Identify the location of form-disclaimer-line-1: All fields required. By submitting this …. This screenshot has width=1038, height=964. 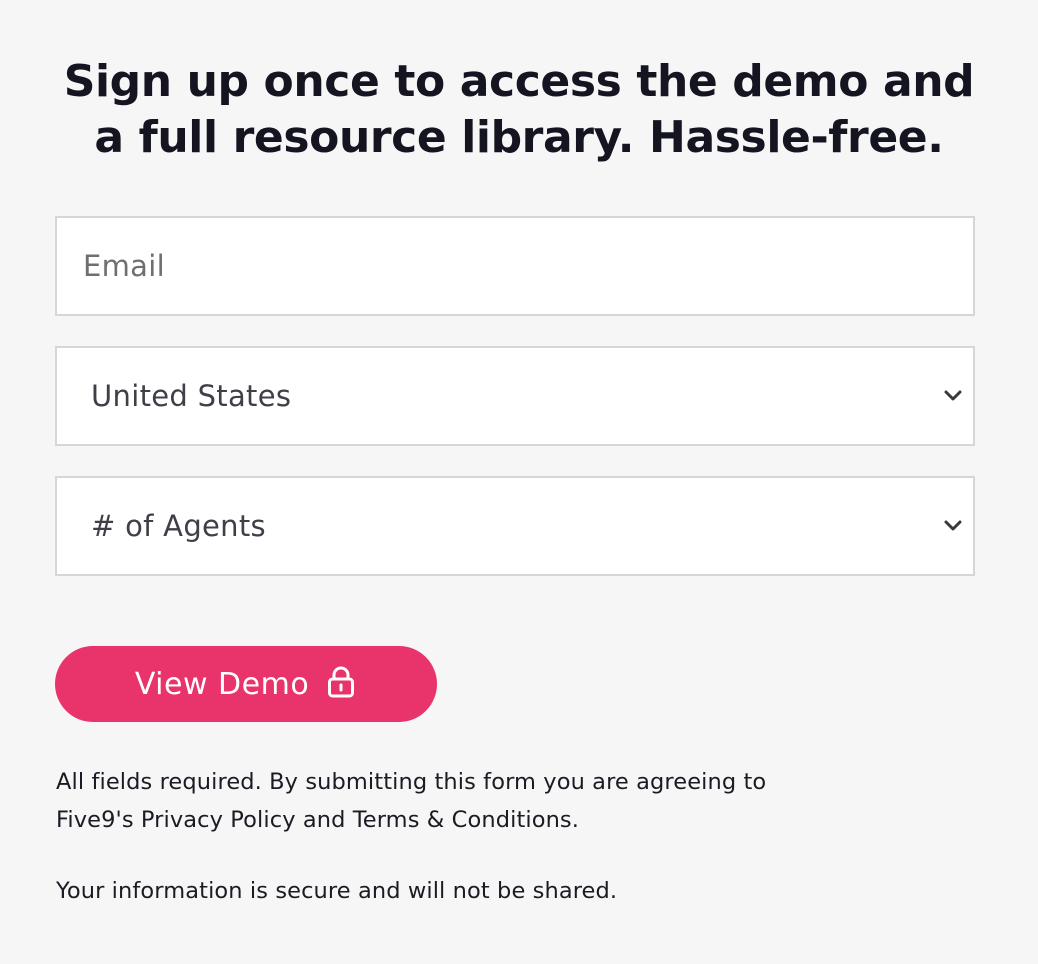
(411, 782).